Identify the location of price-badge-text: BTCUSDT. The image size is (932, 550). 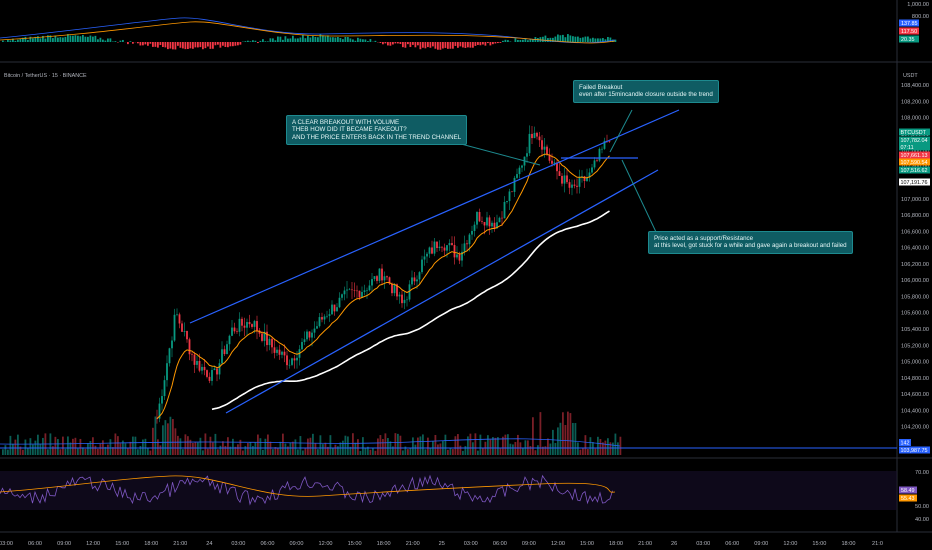
(914, 133).